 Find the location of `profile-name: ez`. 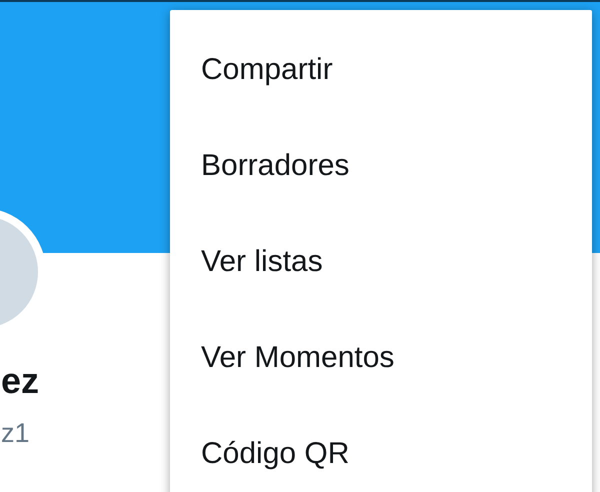

profile-name: ez is located at coordinates (20, 381).